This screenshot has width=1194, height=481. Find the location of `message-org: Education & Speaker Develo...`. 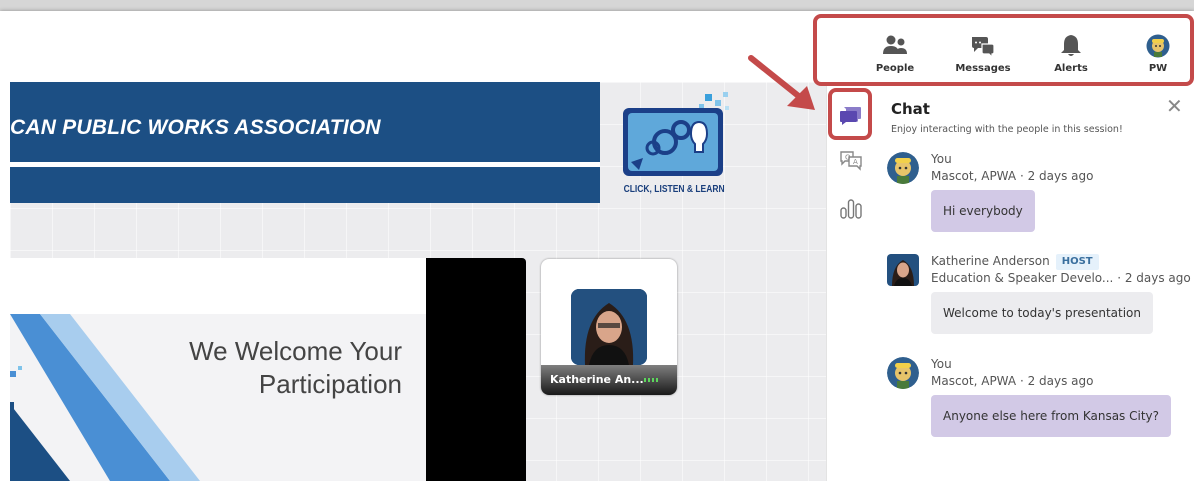

message-org: Education & Speaker Develo... is located at coordinates (1022, 278).